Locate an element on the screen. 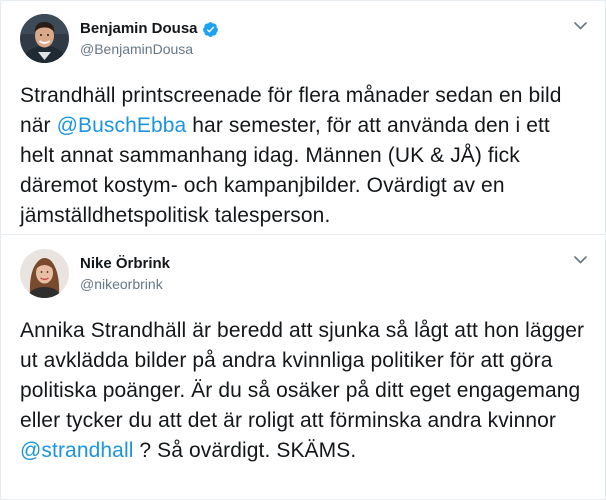 The image size is (606, 500). mention-link: @strandhall is located at coordinates (76, 450).